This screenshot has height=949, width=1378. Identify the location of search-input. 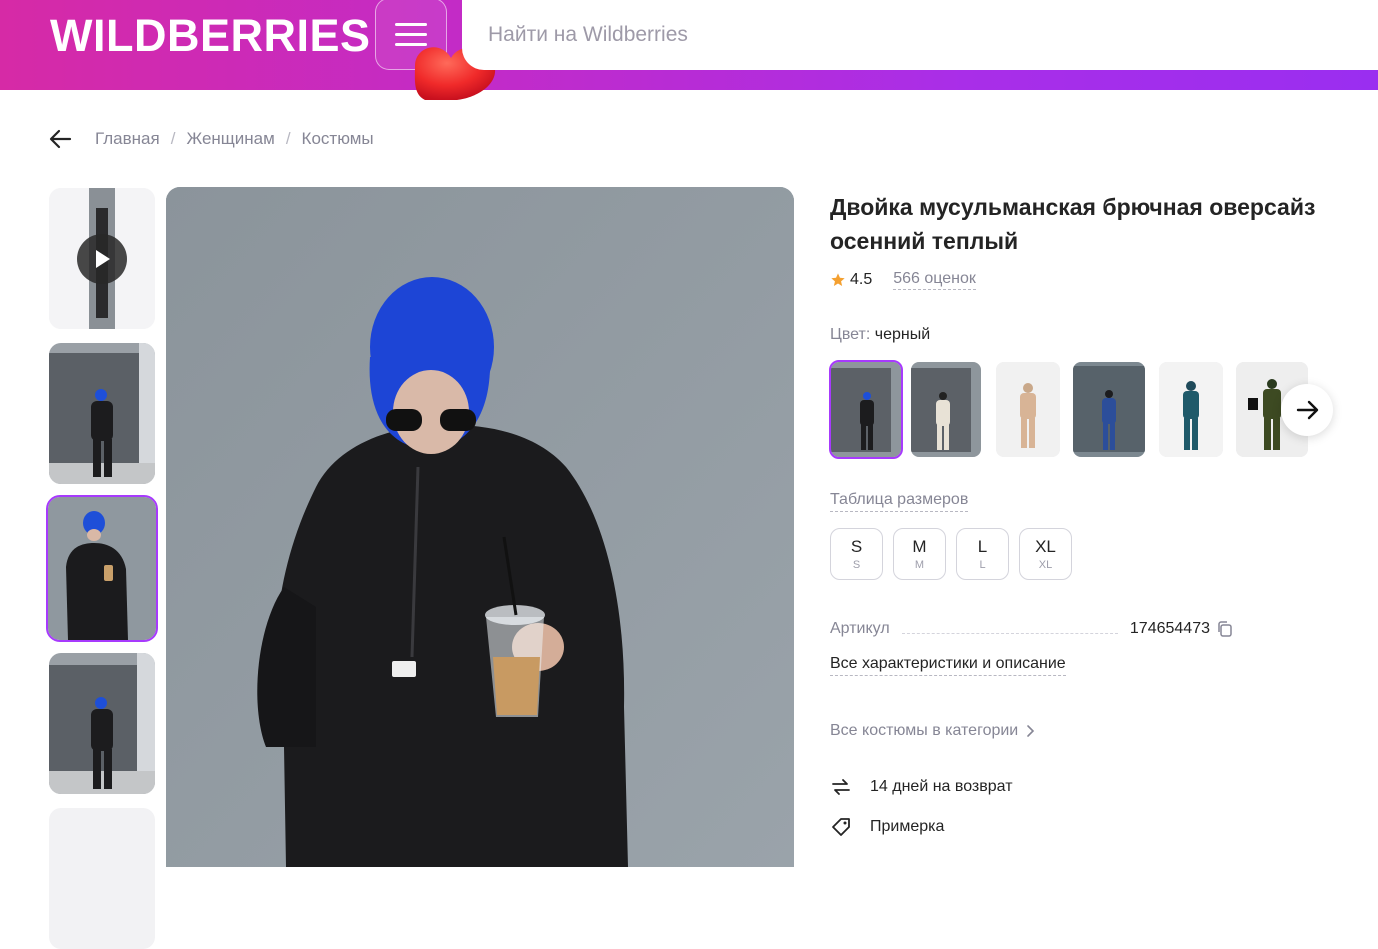
(920, 35).